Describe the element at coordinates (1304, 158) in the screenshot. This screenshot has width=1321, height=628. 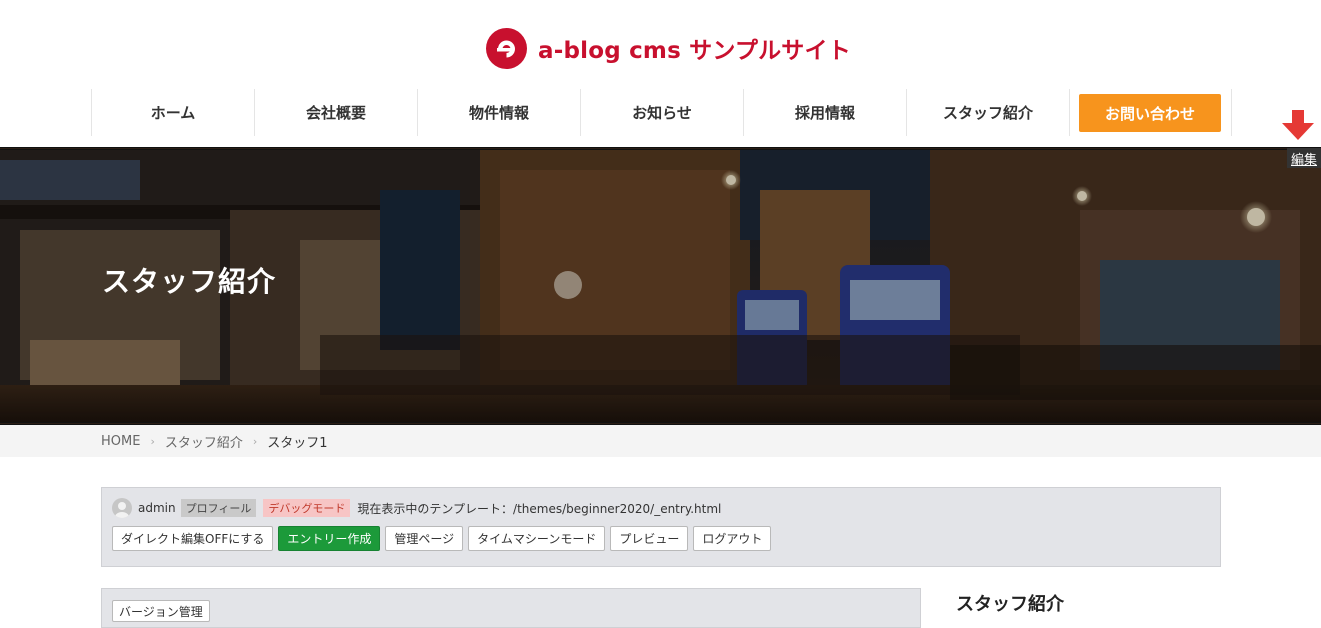
I see `edit-link: 編集` at that location.